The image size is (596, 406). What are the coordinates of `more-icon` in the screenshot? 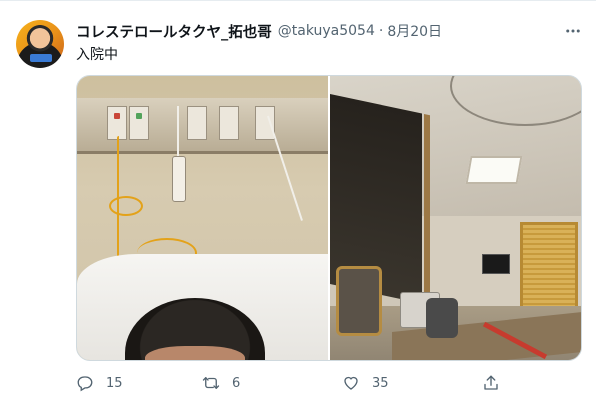 It's located at (573, 31).